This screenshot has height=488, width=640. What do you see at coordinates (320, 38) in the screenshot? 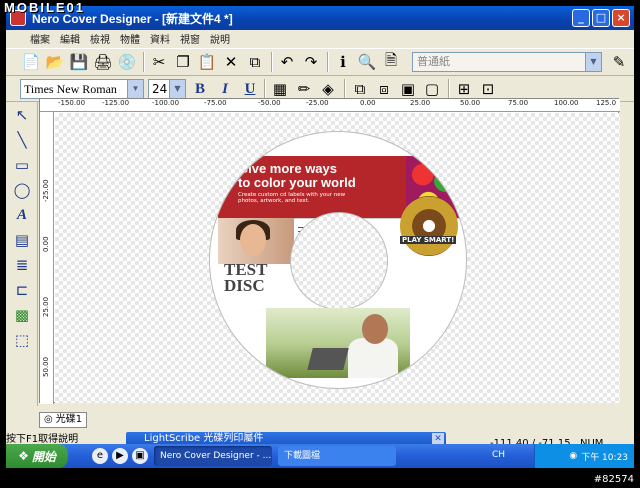
I see `menu-bar: 檔案 編輯 檢視 物體 資料 視窗 說明` at bounding box center [320, 38].